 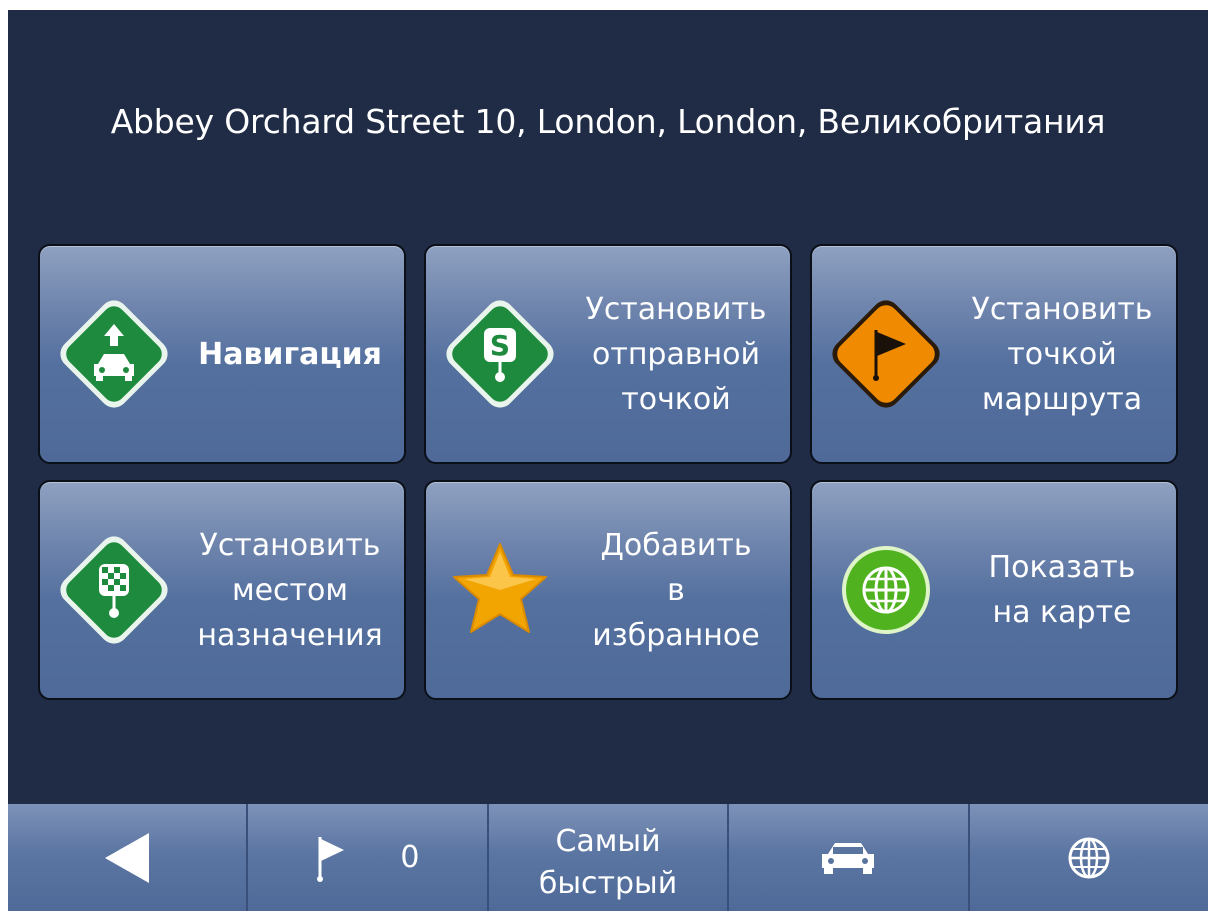 What do you see at coordinates (410, 857) in the screenshot?
I see `waypoints-count: 0` at bounding box center [410, 857].